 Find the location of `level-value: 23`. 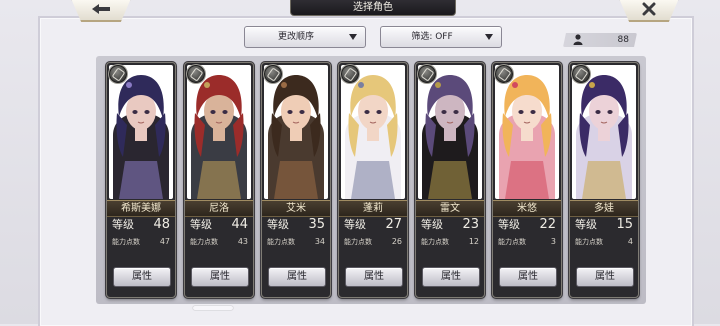

level-value: 23 is located at coordinates (470, 224).